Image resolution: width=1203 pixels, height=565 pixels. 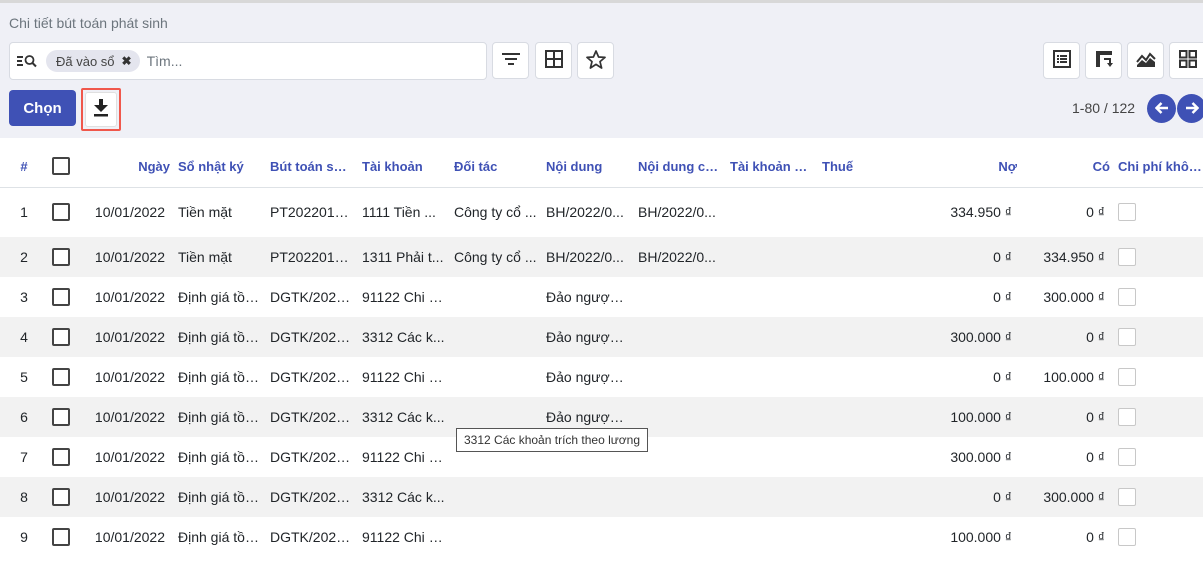 What do you see at coordinates (975, 166) in the screenshot?
I see `col-header-debit: Nợ` at bounding box center [975, 166].